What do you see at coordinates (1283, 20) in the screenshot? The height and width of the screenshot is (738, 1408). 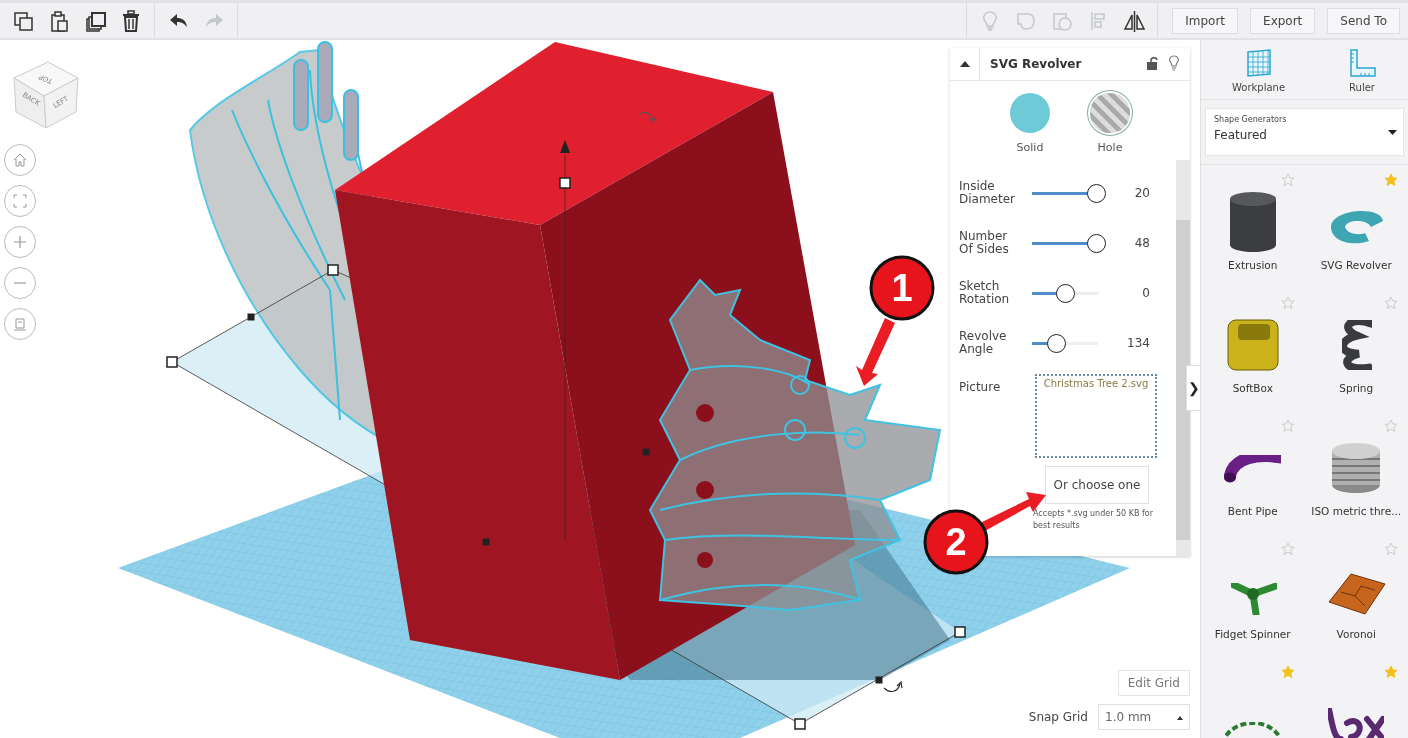 I see `toolbar-button: Export` at bounding box center [1283, 20].